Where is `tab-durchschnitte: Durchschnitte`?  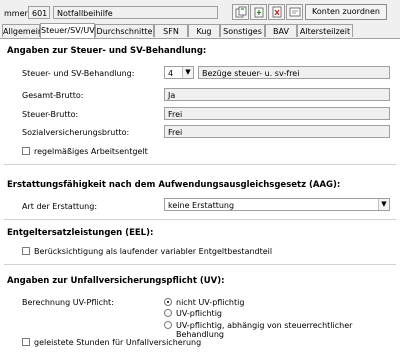 tab-durchschnitte: Durchschnitte is located at coordinates (124, 30).